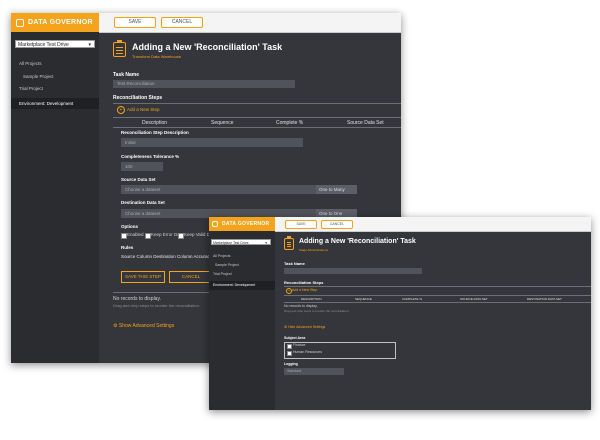 The width and height of the screenshot is (600, 440). What do you see at coordinates (204, 84) in the screenshot?
I see `task-name-input: Test Reconciliation` at bounding box center [204, 84].